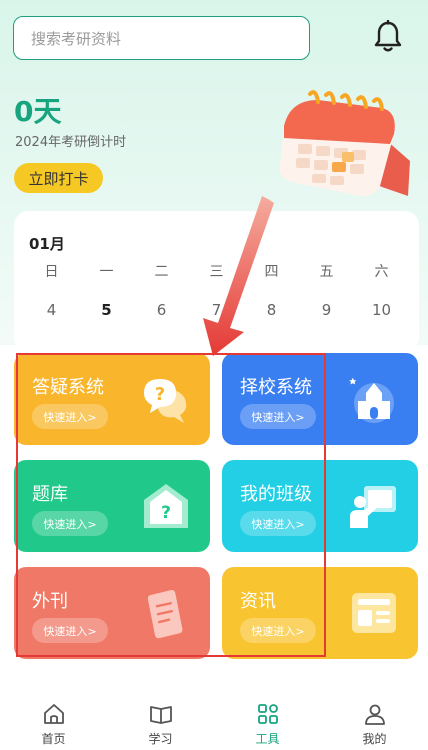 The image size is (428, 750). I want to click on calendar-date: 7, so click(216, 310).